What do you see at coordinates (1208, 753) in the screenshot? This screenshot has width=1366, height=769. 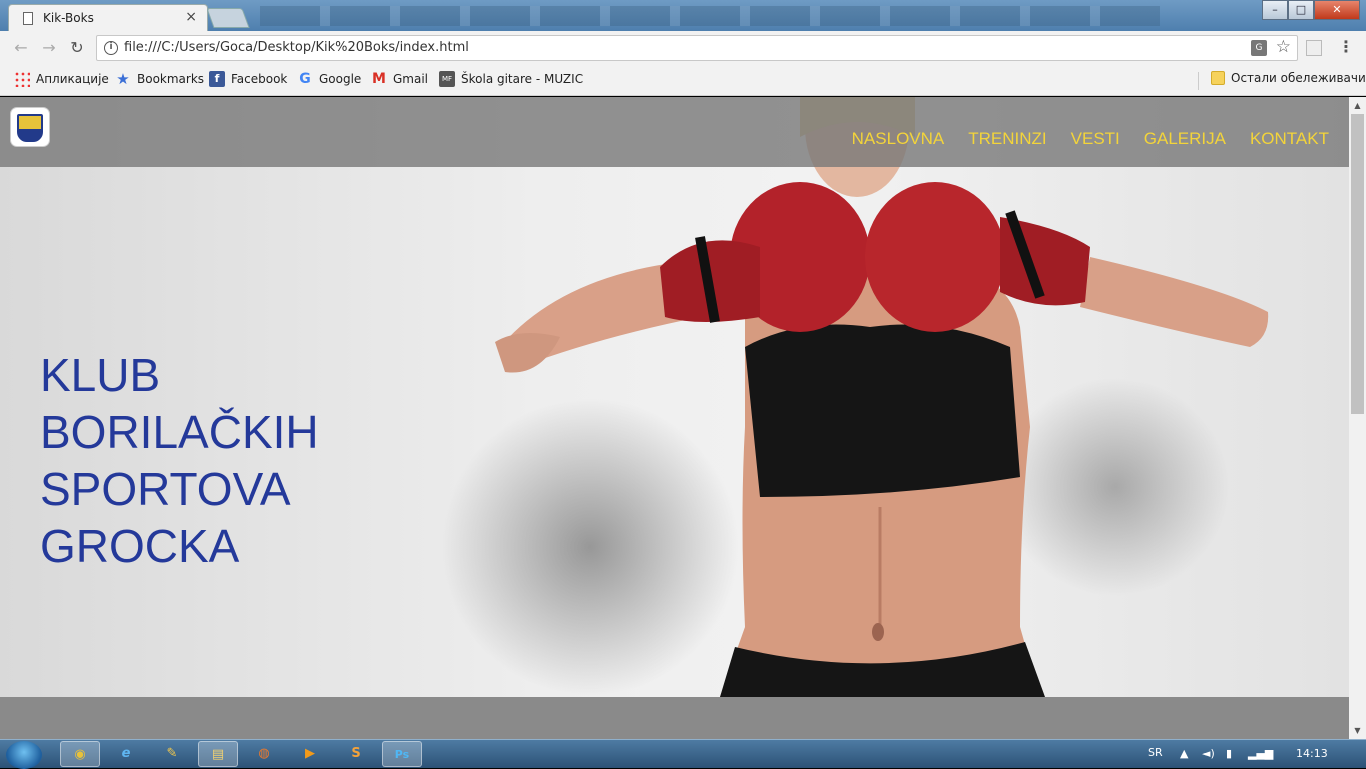 I see `volume-icon: ◄)` at bounding box center [1208, 753].